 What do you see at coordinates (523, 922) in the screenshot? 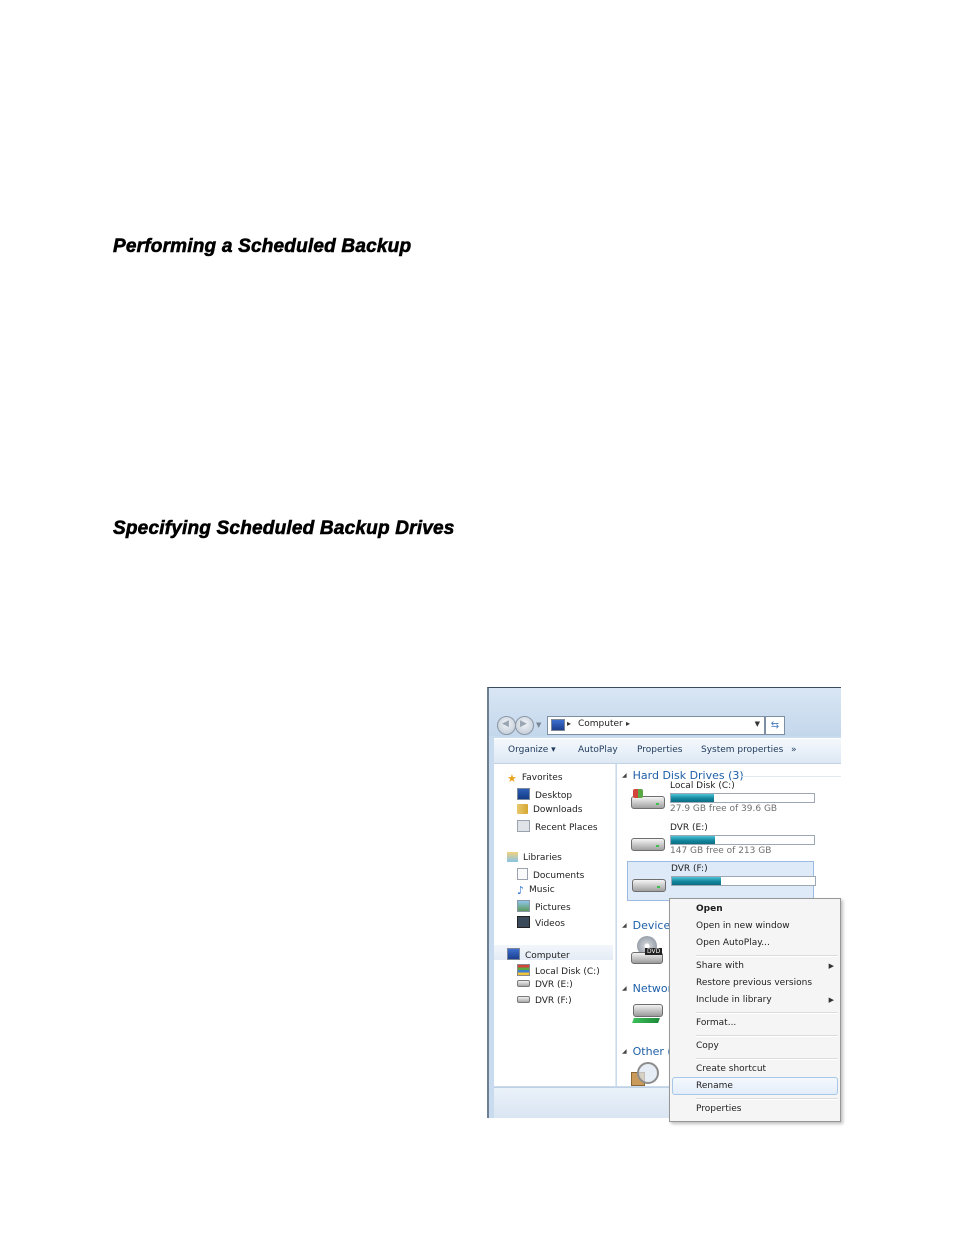
I see `videos-icon` at bounding box center [523, 922].